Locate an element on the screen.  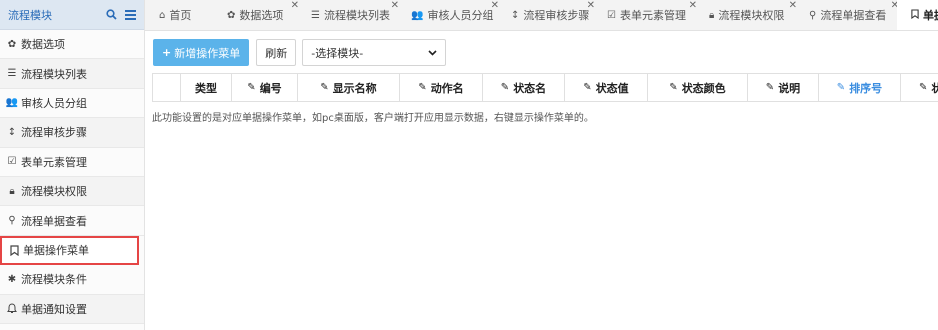
column-label: 类型 is located at coordinates (206, 88).